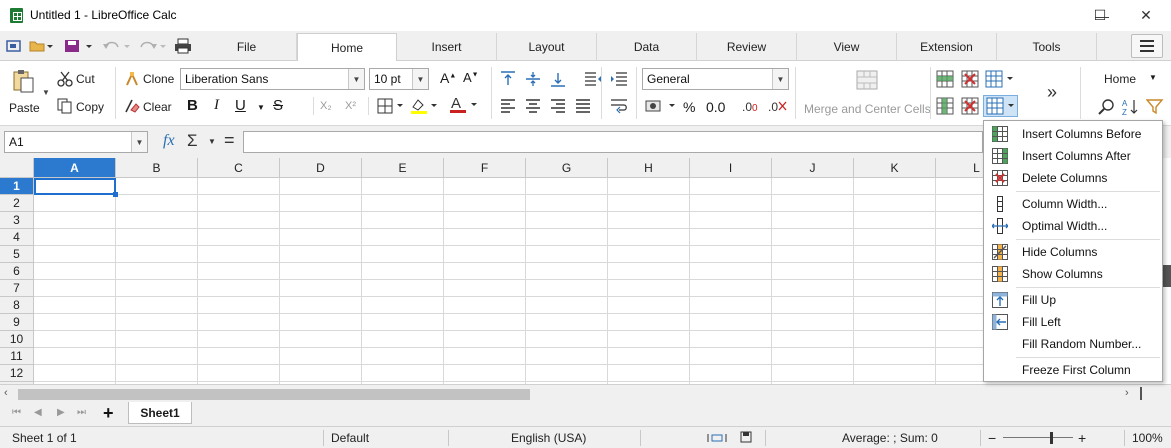  I want to click on align-top-icon, so click(508, 80).